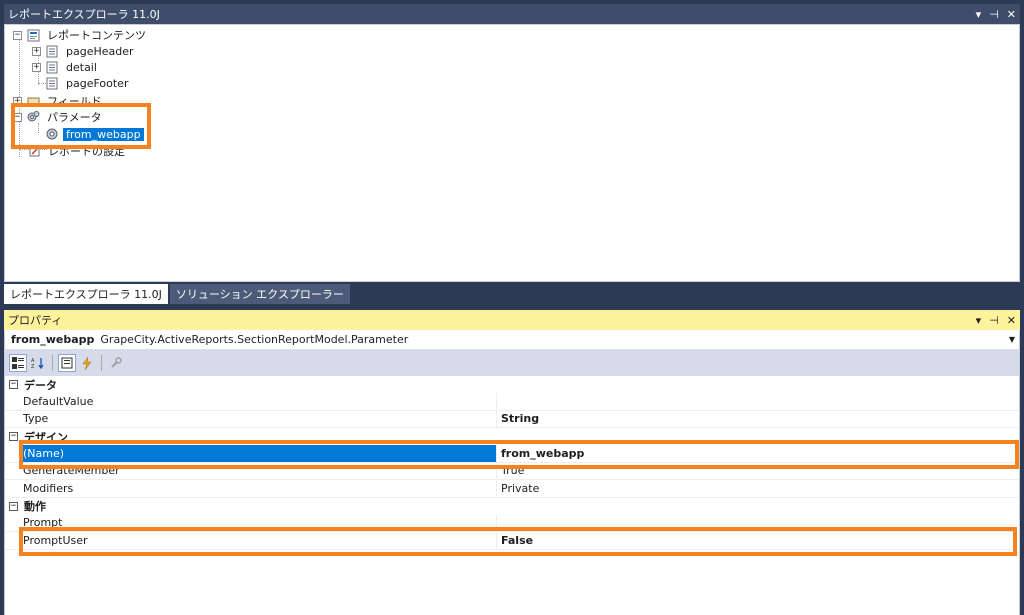 This screenshot has width=1024, height=615. Describe the element at coordinates (259, 540) in the screenshot. I see `property-name: PromptUser` at that location.